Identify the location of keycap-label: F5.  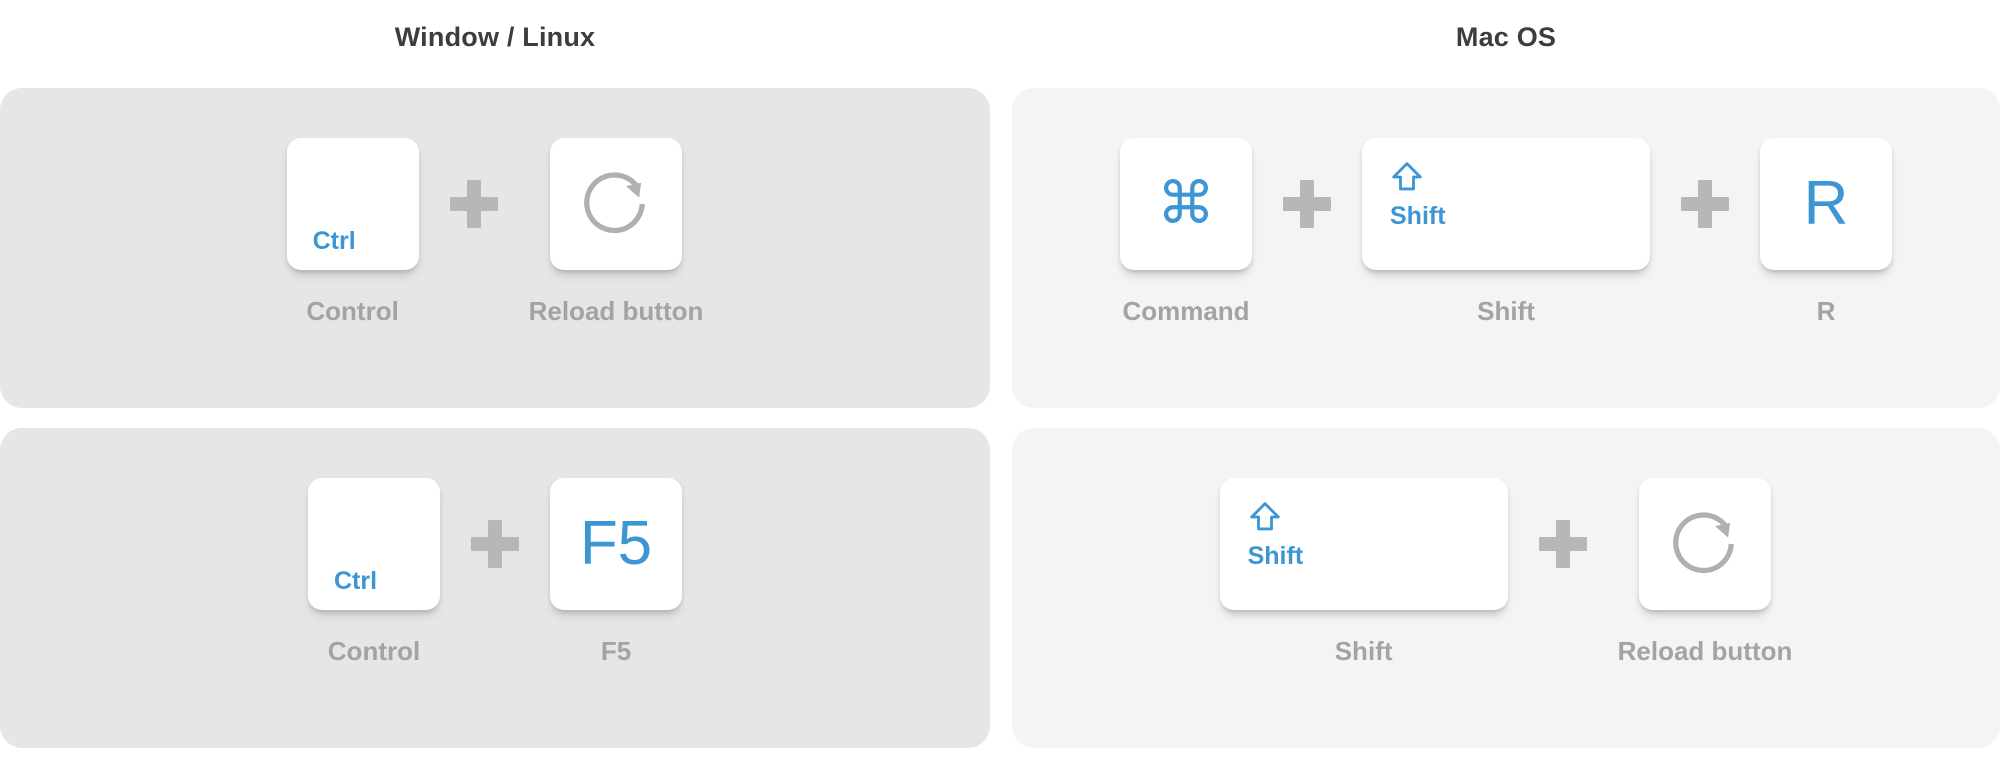
(616, 543).